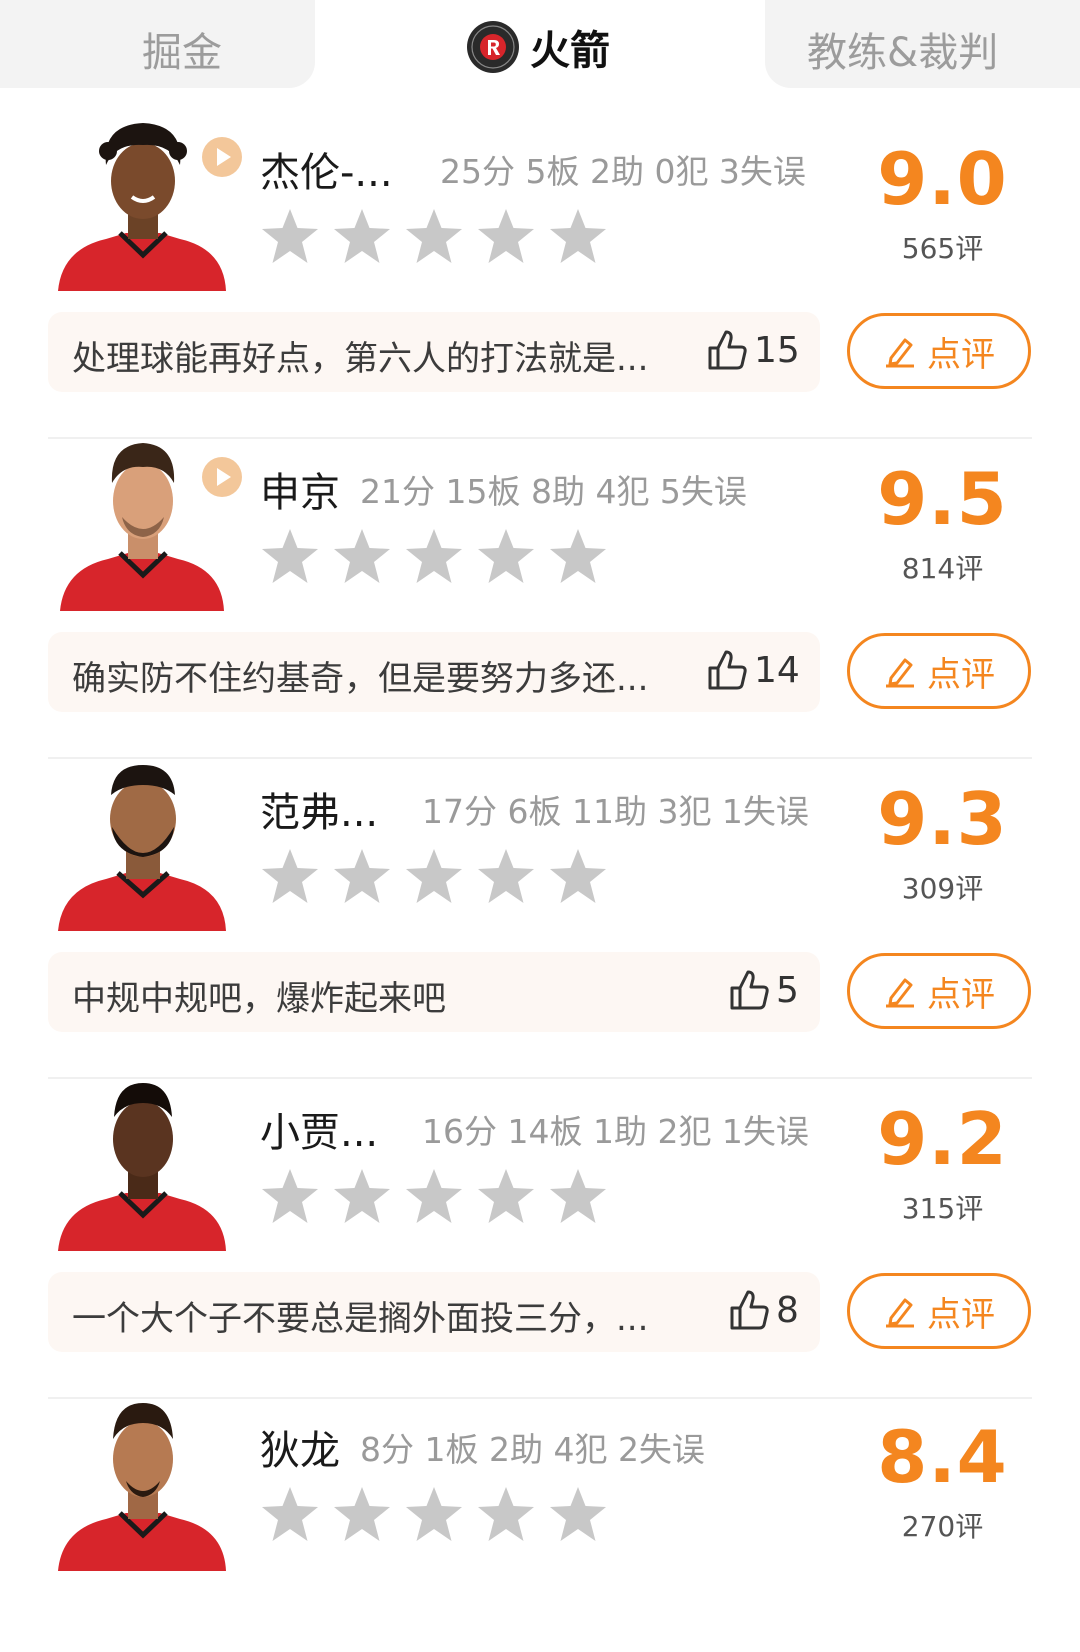  What do you see at coordinates (942, 179) in the screenshot?
I see `player-rating: 9.0` at bounding box center [942, 179].